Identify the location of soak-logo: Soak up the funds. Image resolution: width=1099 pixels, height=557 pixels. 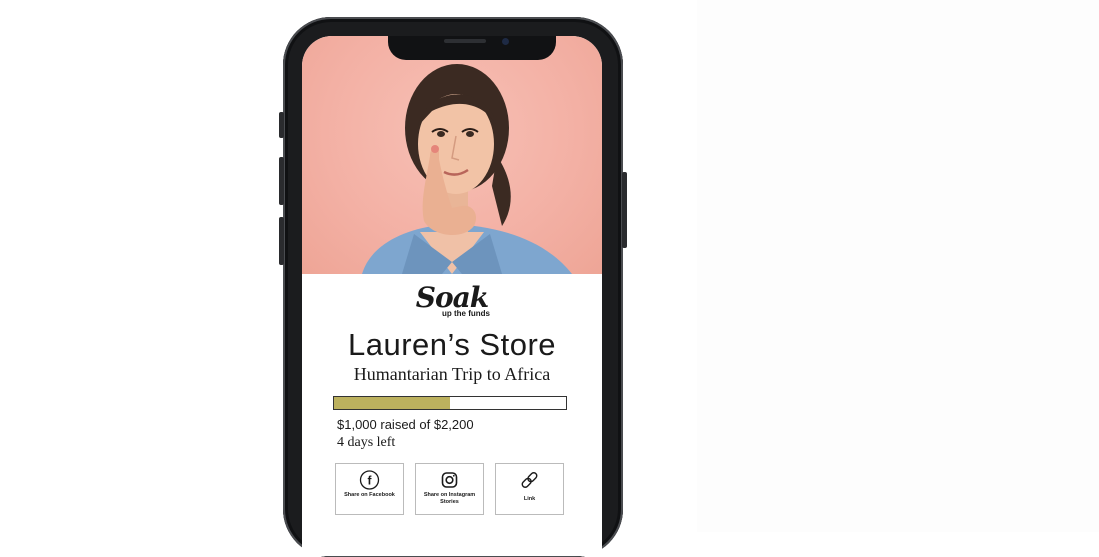
(452, 300).